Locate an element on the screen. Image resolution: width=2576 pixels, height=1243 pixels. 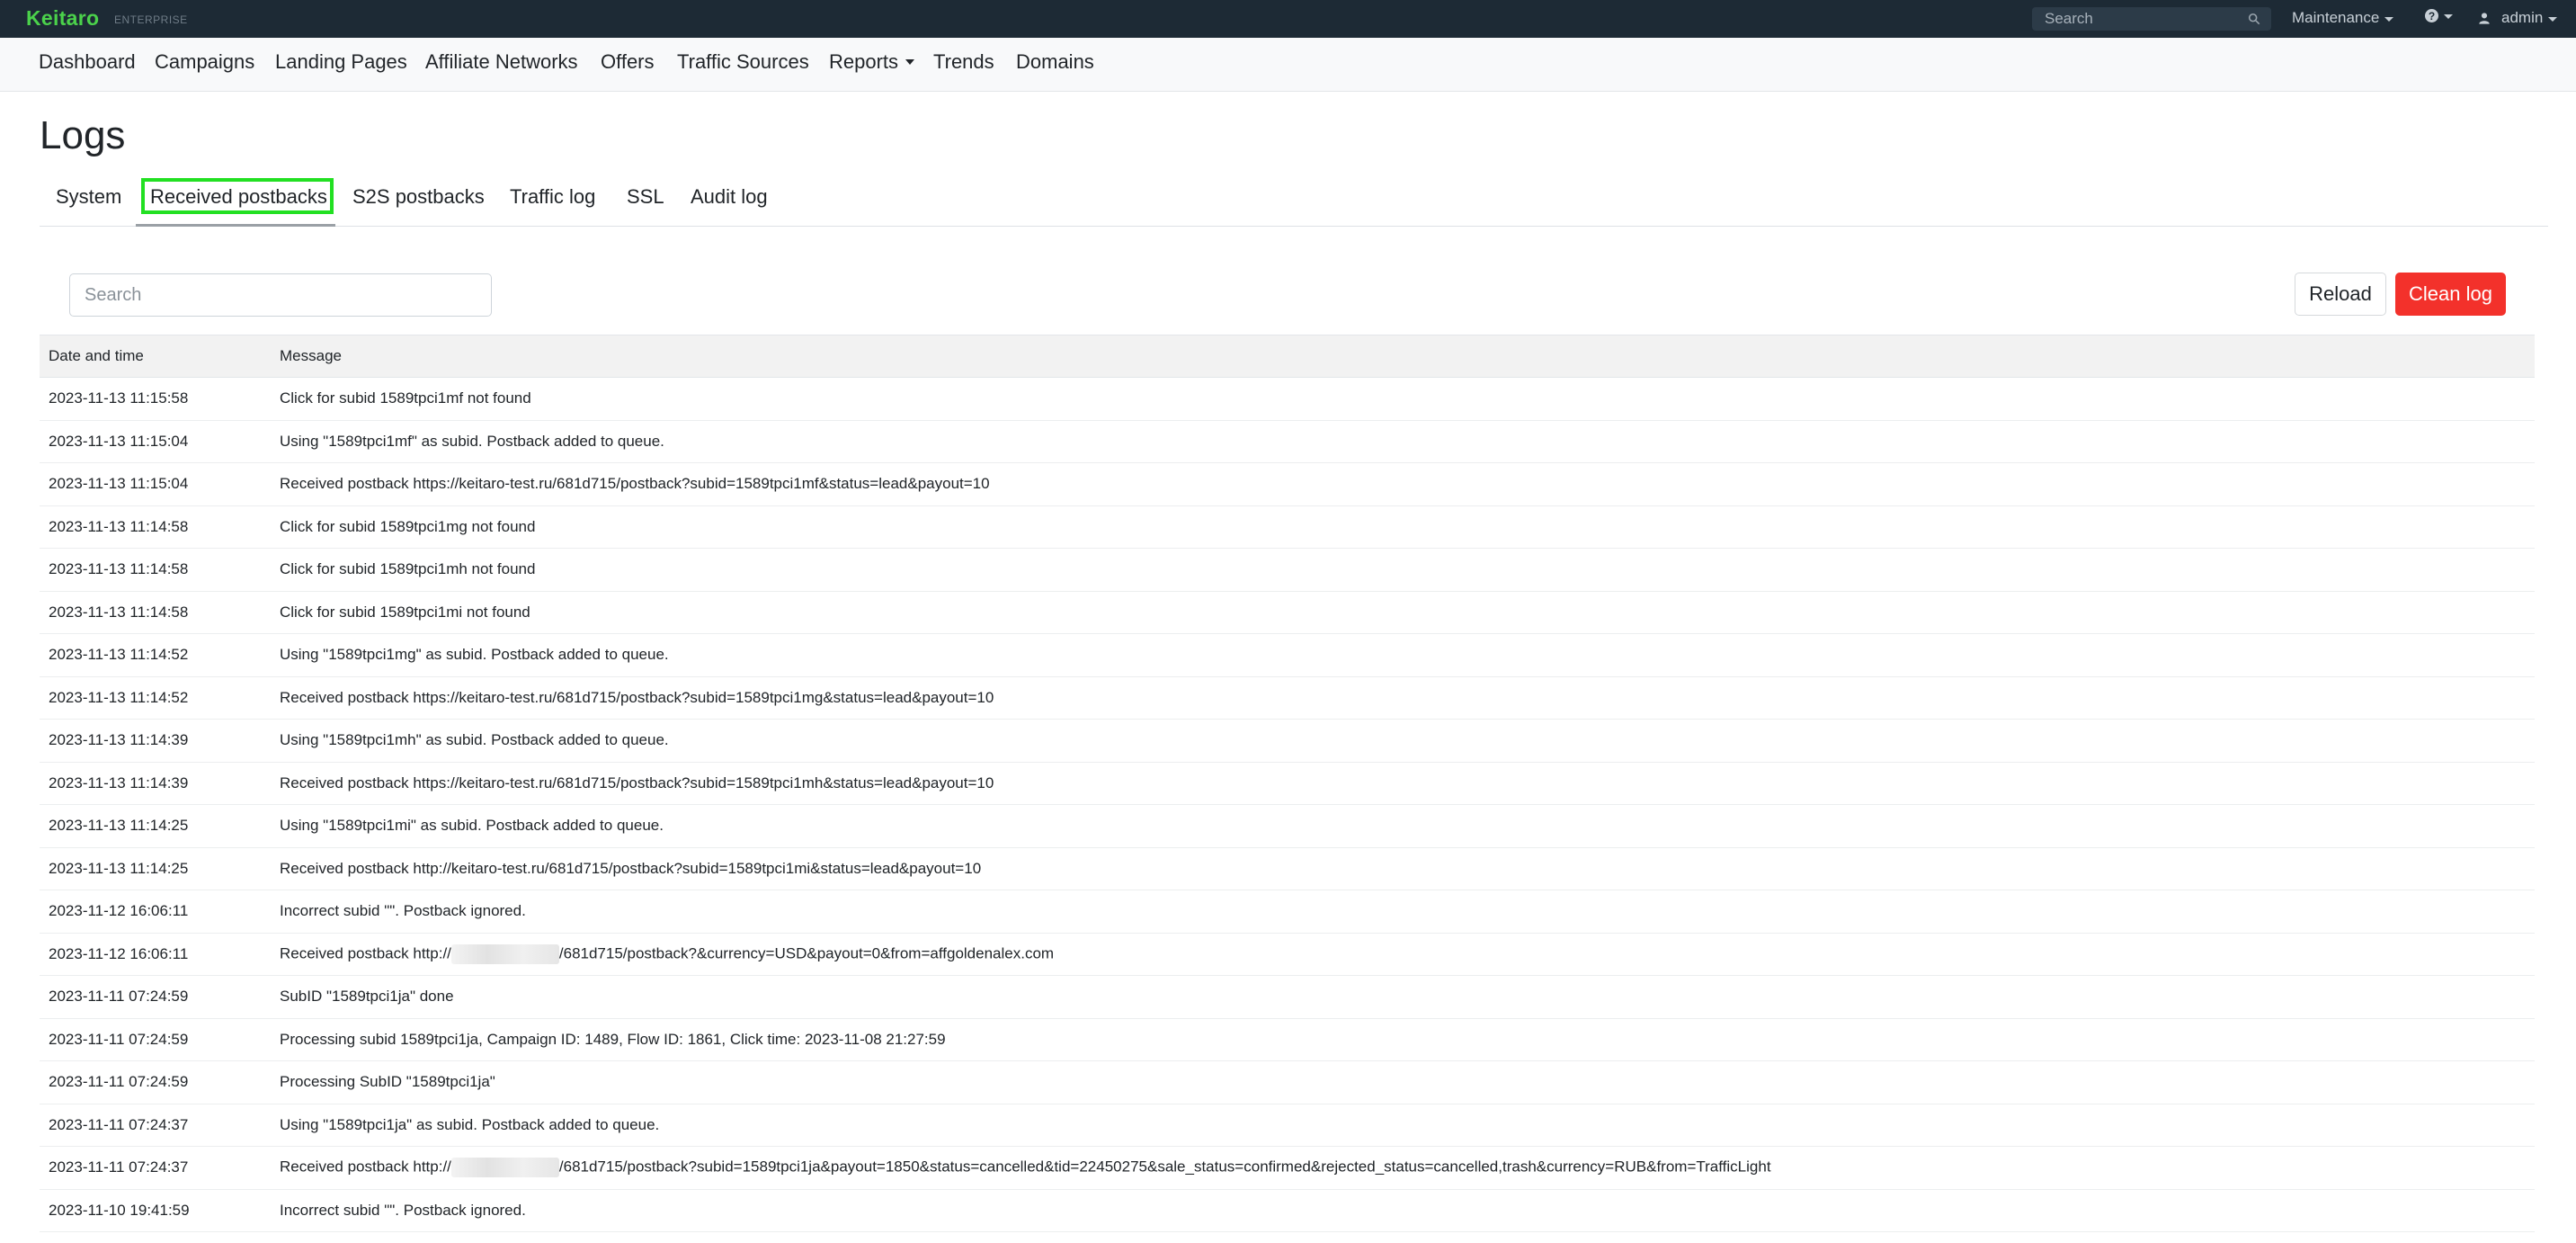
nav-affiliate-networks: Affiliate Networks is located at coordinates (502, 62).